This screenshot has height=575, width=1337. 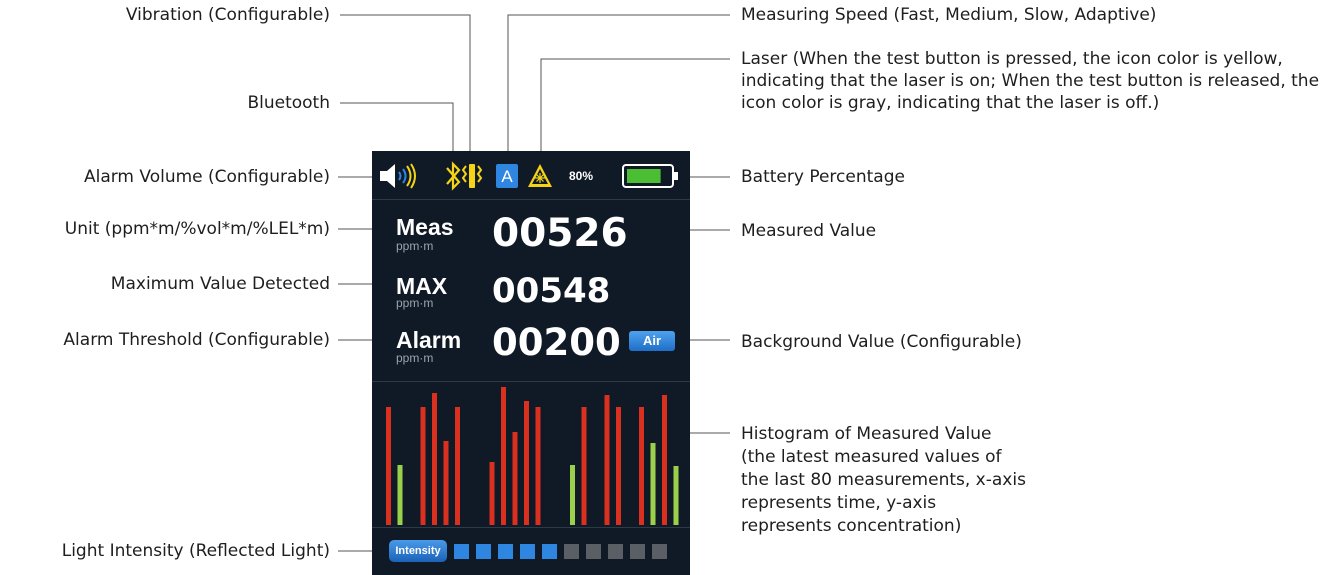 What do you see at coordinates (398, 176) in the screenshot?
I see `speaker-icon` at bounding box center [398, 176].